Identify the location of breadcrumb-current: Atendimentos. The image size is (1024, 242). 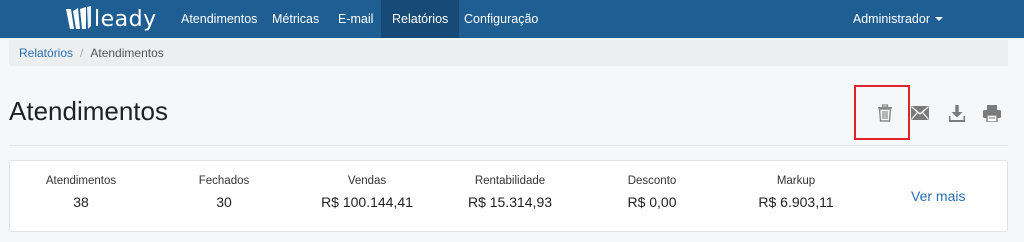
(127, 53).